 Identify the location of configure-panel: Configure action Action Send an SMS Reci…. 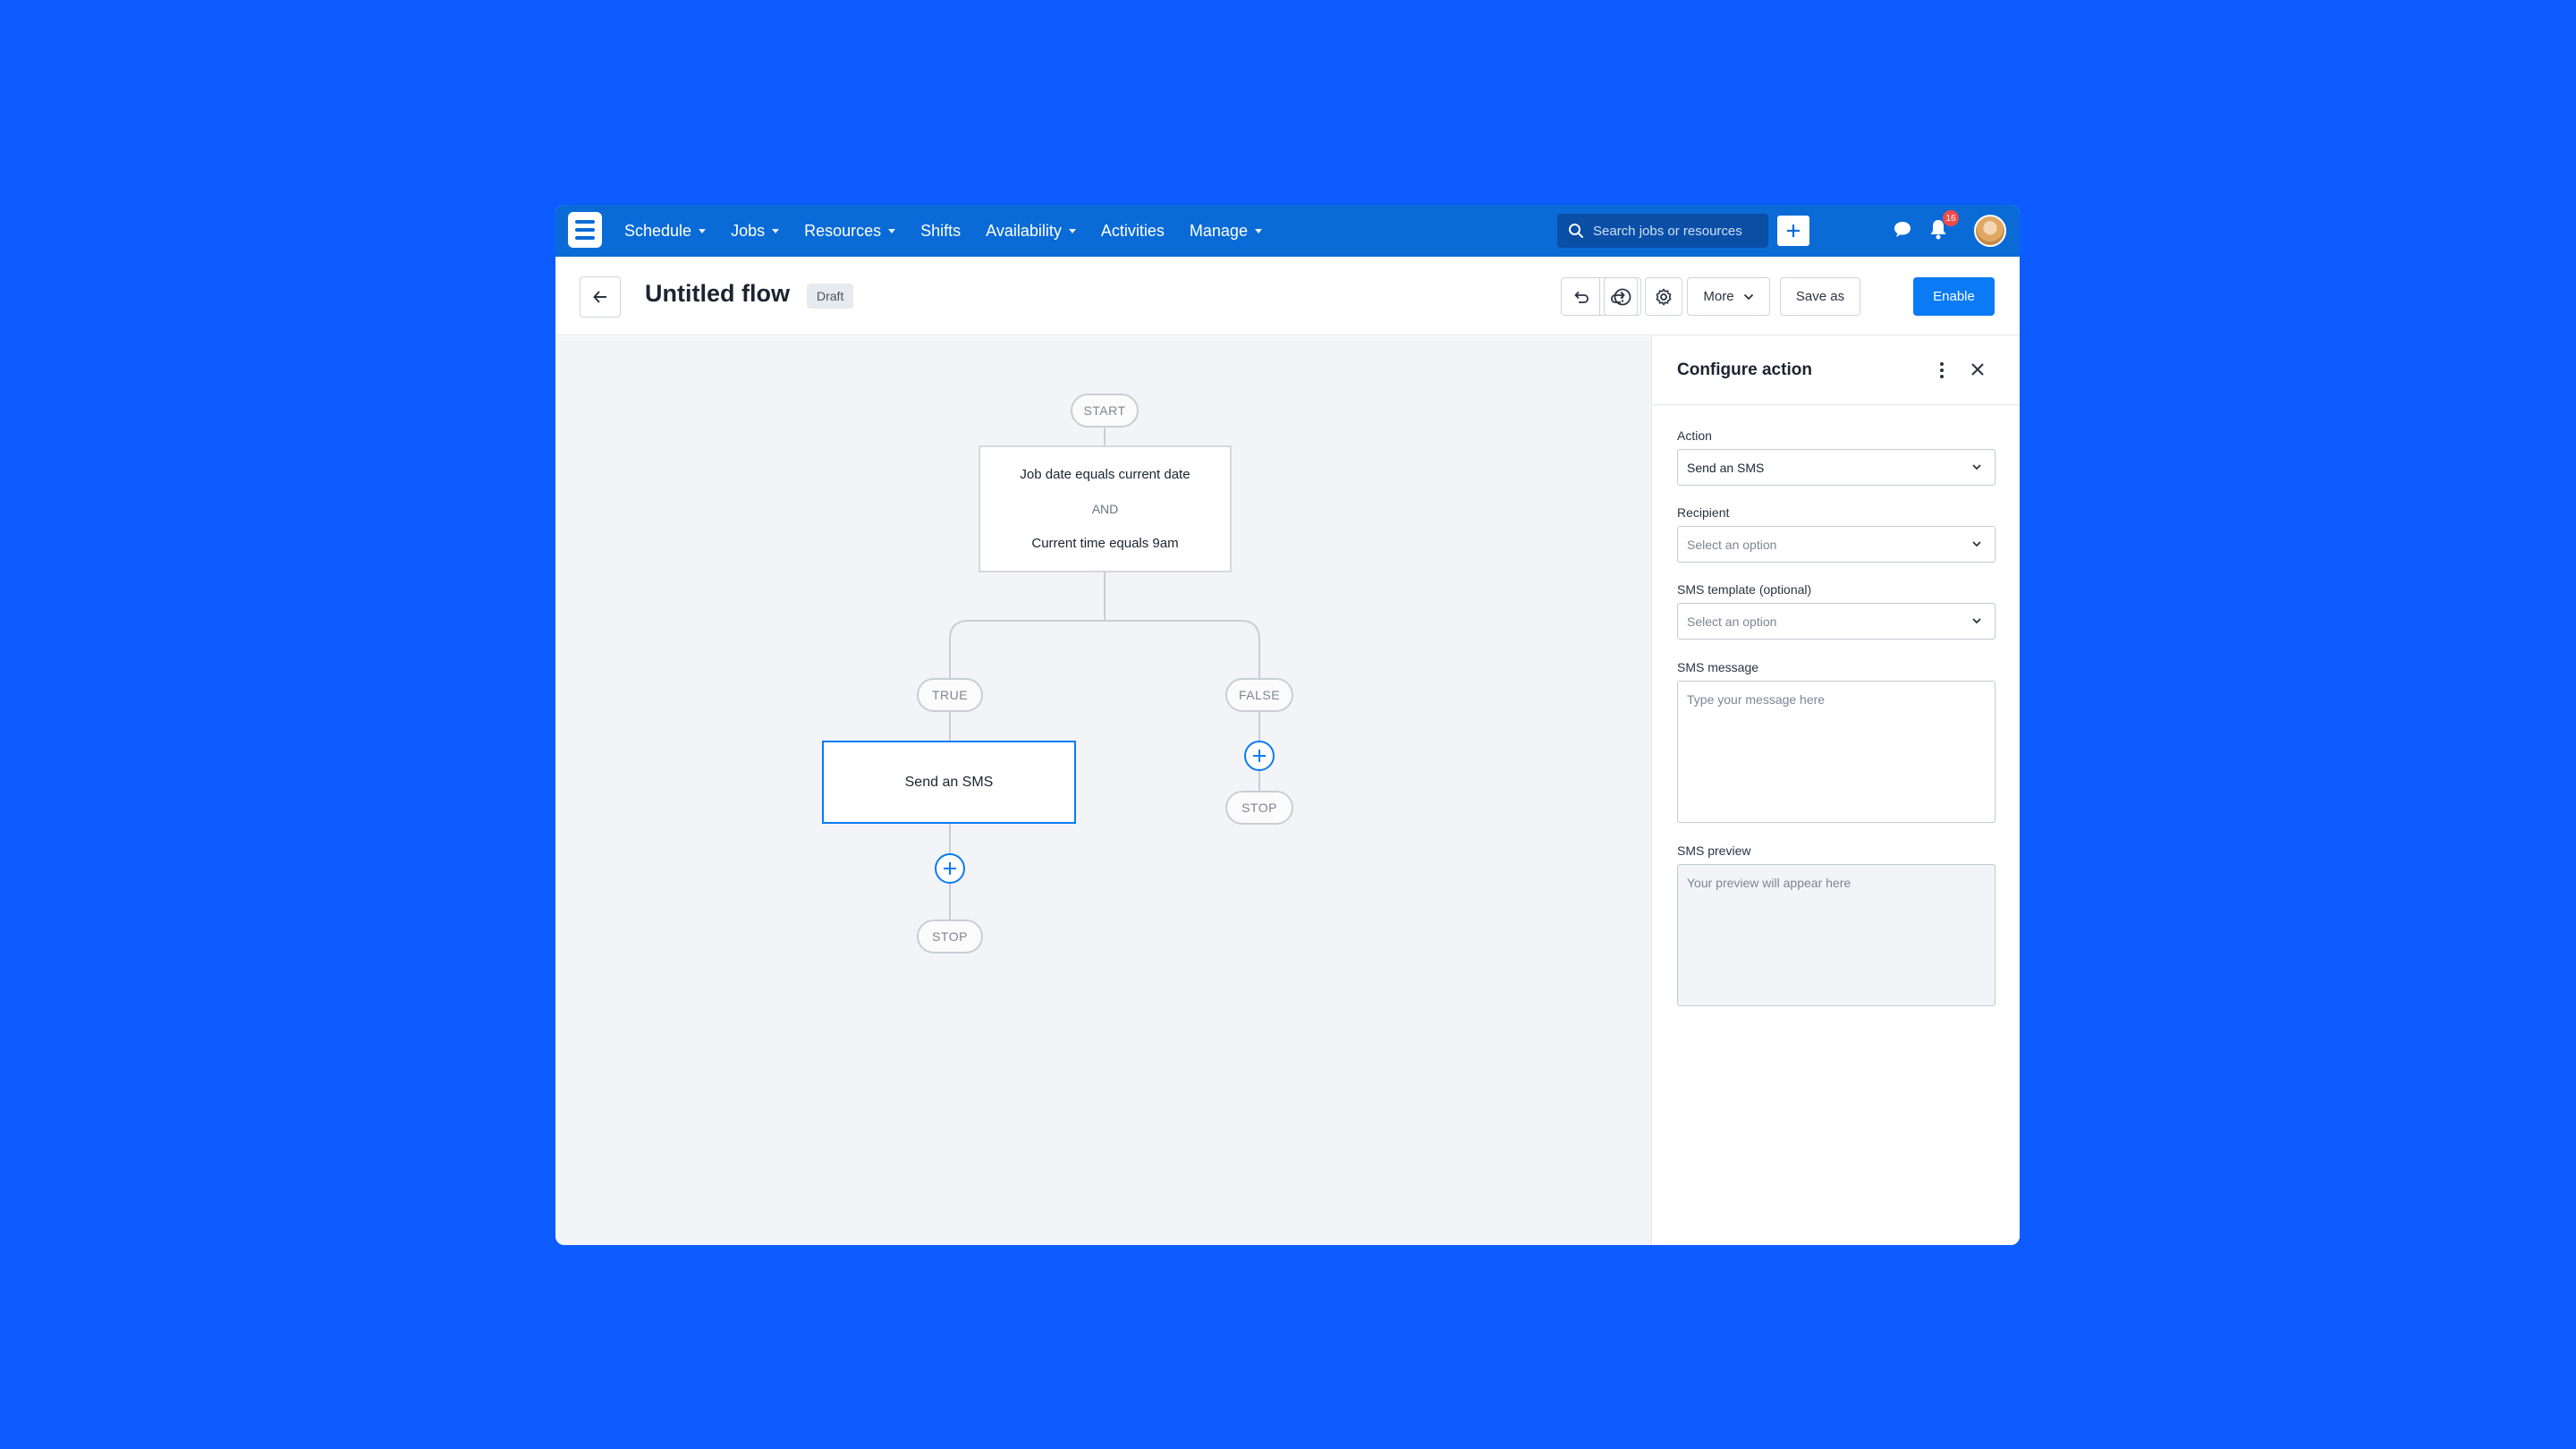
(1836, 790).